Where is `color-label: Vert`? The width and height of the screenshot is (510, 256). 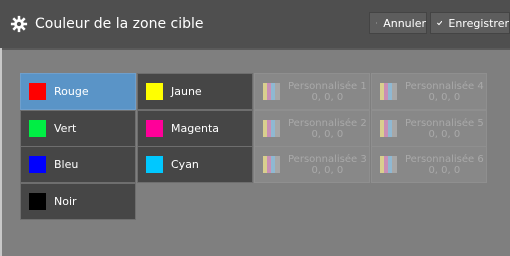
color-label: Vert is located at coordinates (65, 128).